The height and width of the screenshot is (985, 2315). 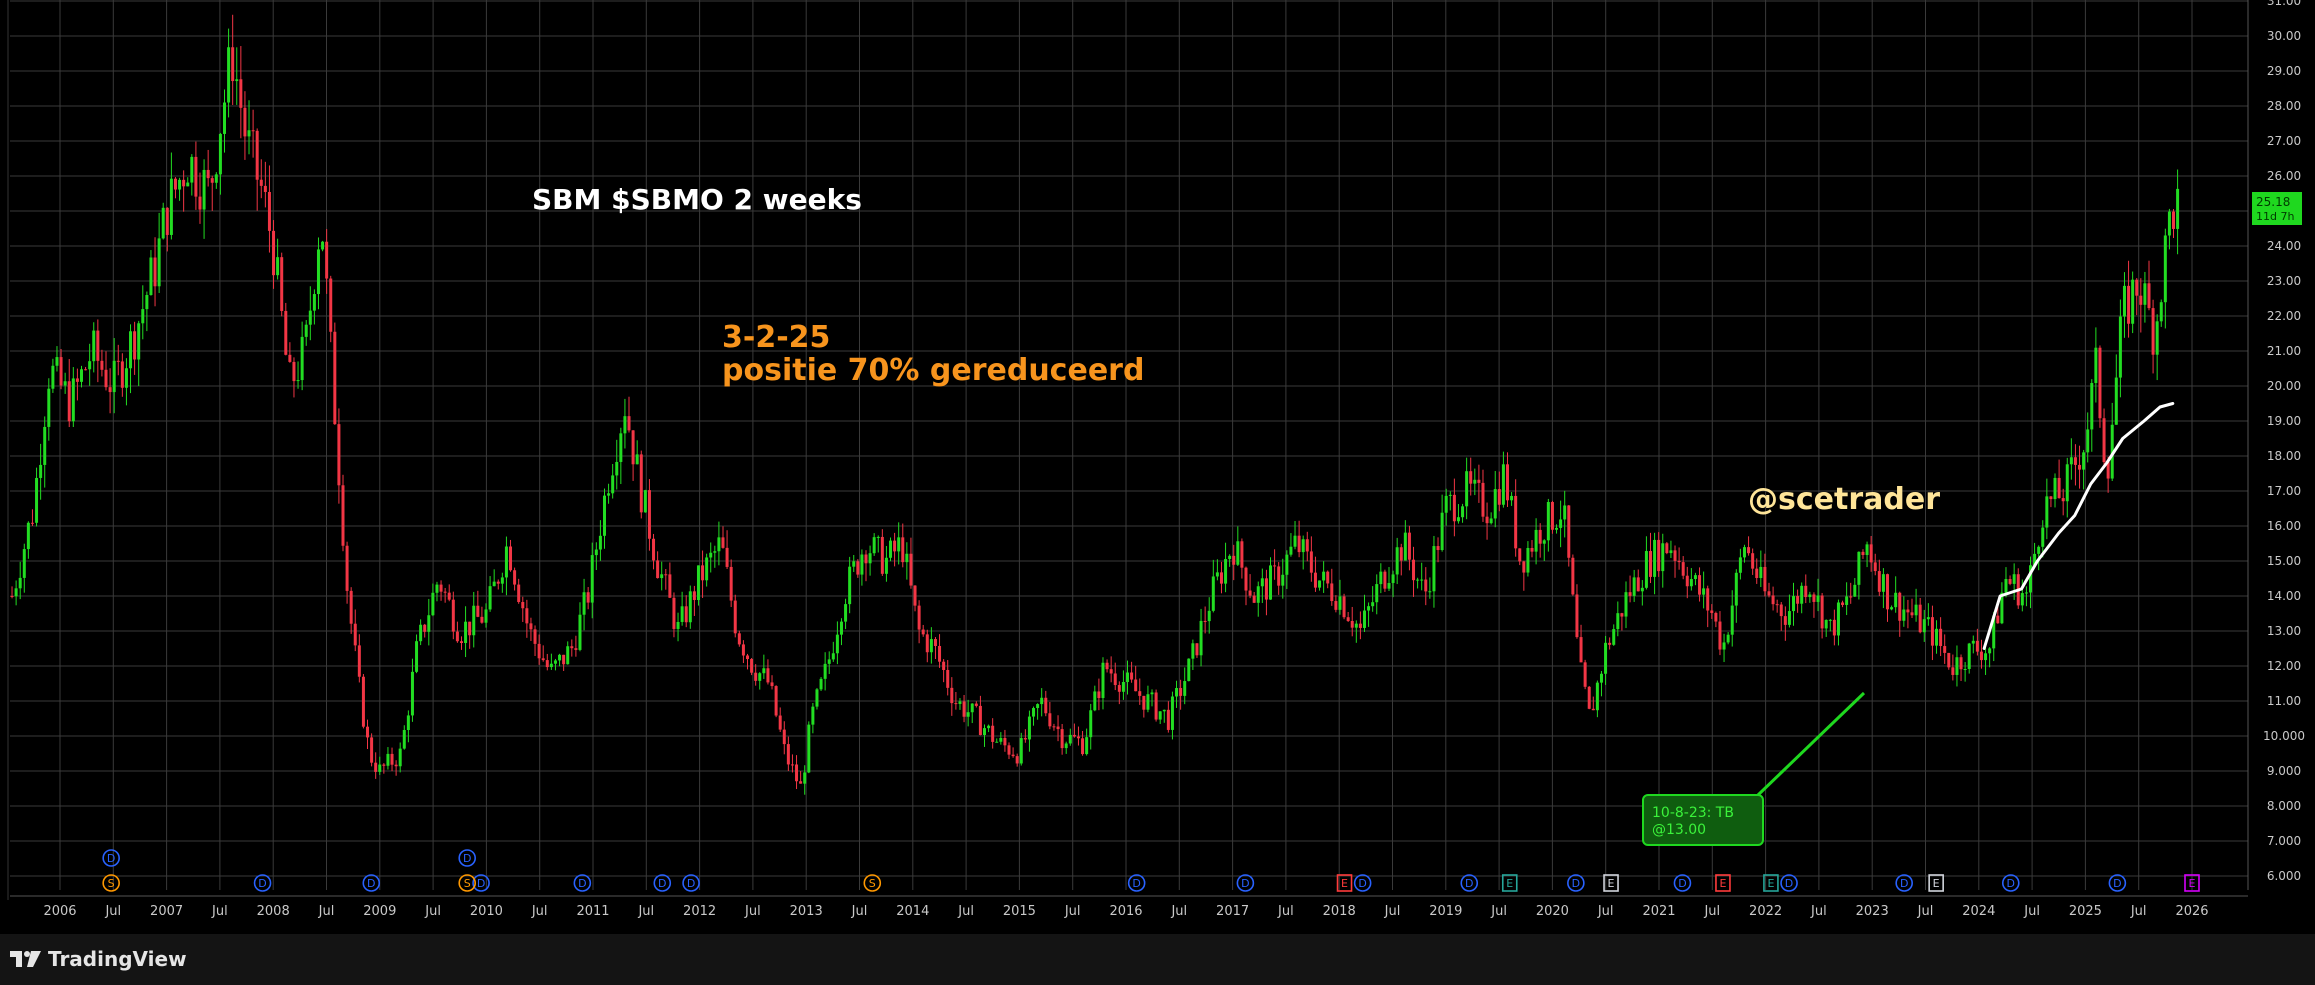 I want to click on price-badge-countdown: 11d 7h, so click(x=2275, y=216).